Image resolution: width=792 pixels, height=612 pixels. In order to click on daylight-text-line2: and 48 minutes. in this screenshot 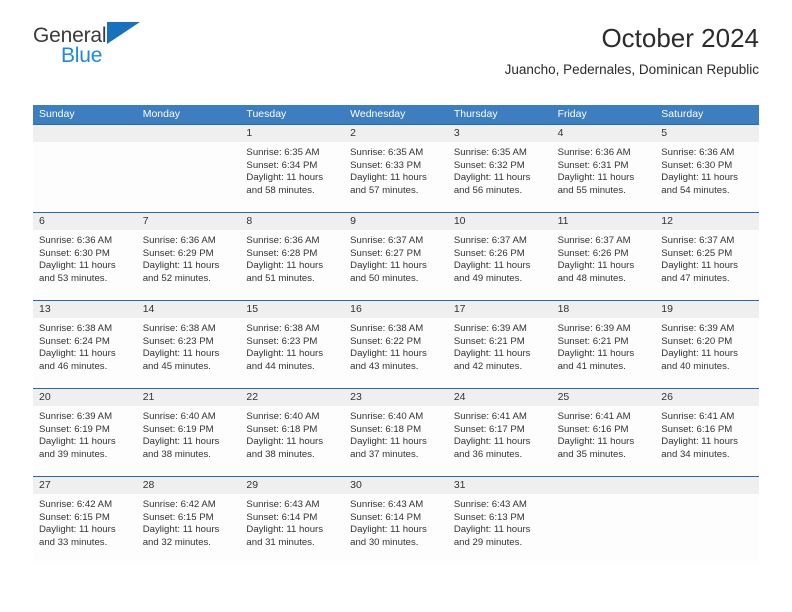, I will do `click(591, 278)`.